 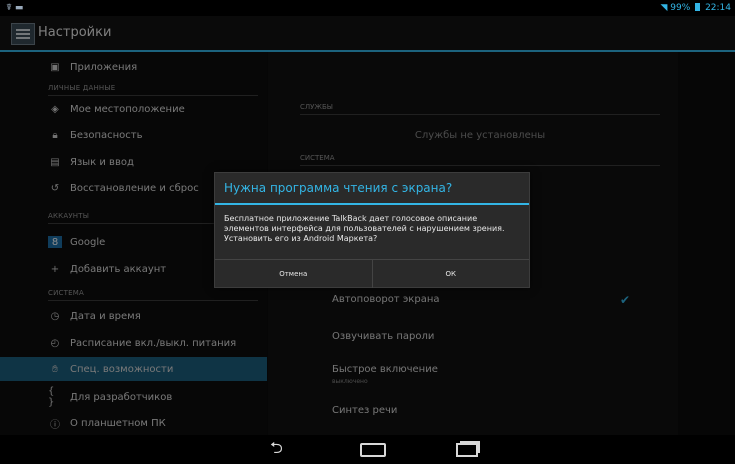 I want to click on status-indicators: ◥ 99% 22:14, so click(x=695, y=8).